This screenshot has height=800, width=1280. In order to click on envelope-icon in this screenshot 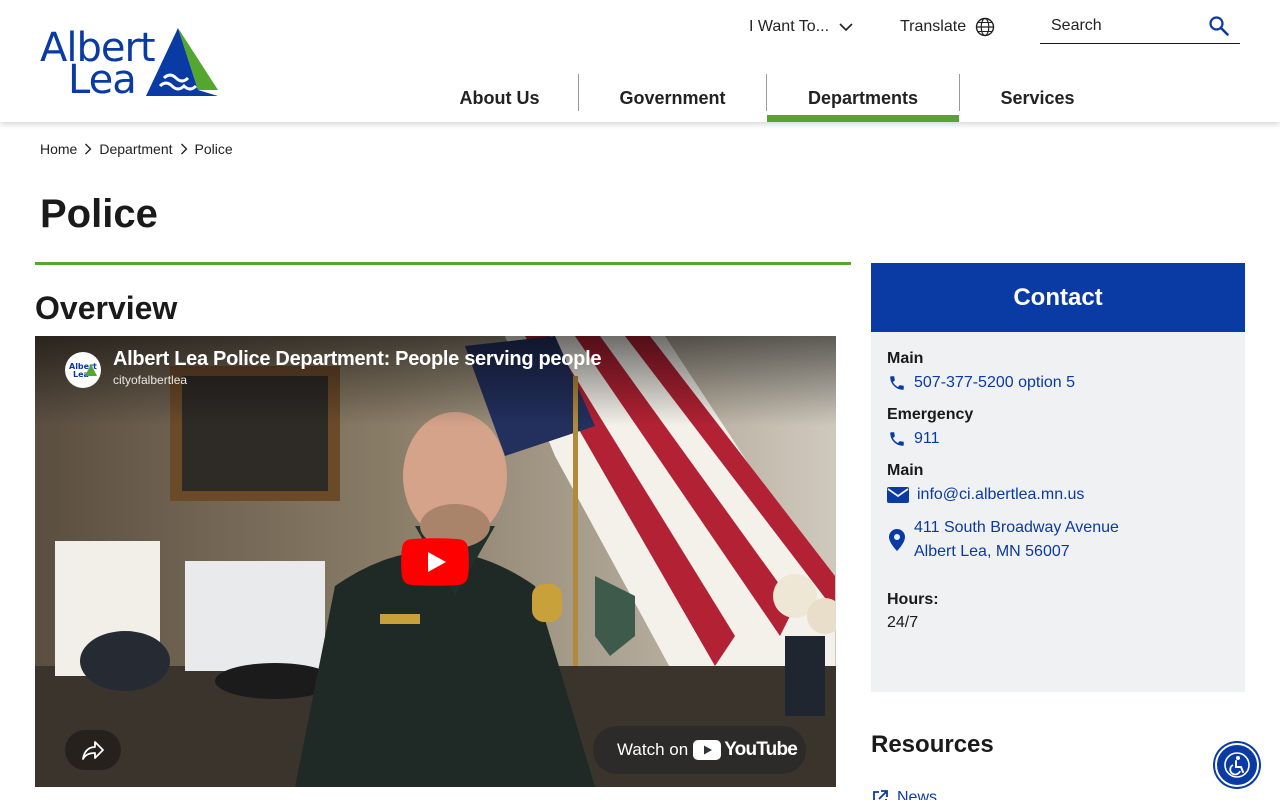, I will do `click(898, 495)`.